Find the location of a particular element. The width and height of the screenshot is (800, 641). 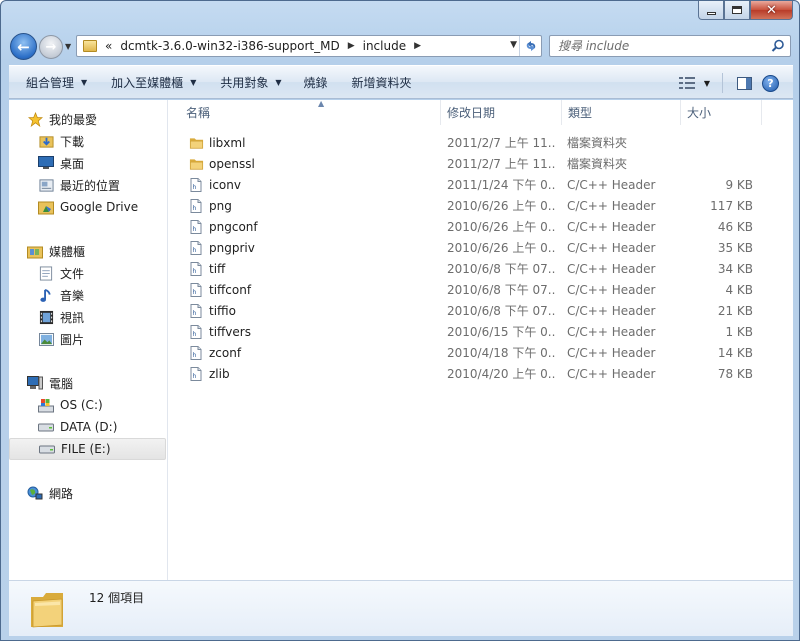

file-row: h iconv 2011/1/24 下午 0... C/C++ Header 9 KB is located at coordinates (480, 184).